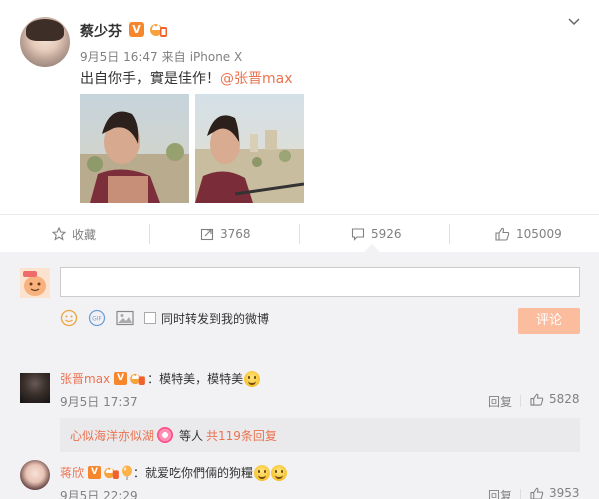 This screenshot has width=599, height=499. I want to click on comment-like-button: 5828, so click(555, 399).